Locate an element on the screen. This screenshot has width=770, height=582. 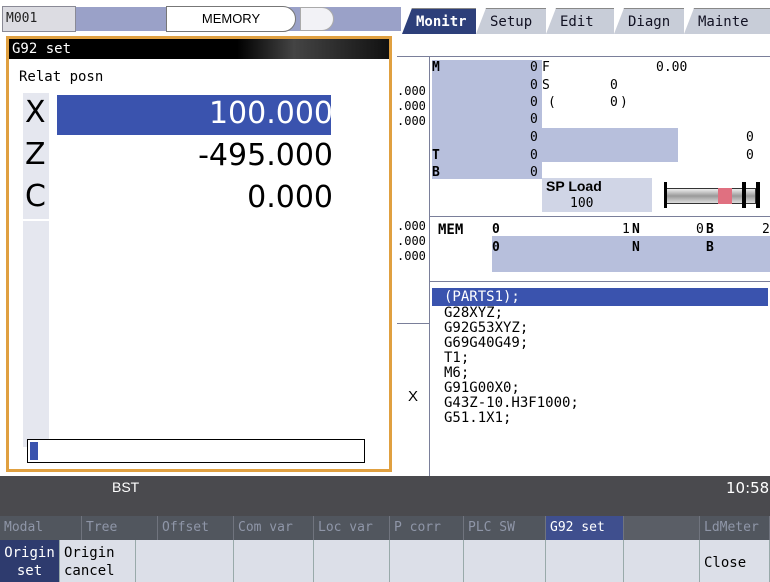
program-line: G69G40G49; is located at coordinates (486, 343).